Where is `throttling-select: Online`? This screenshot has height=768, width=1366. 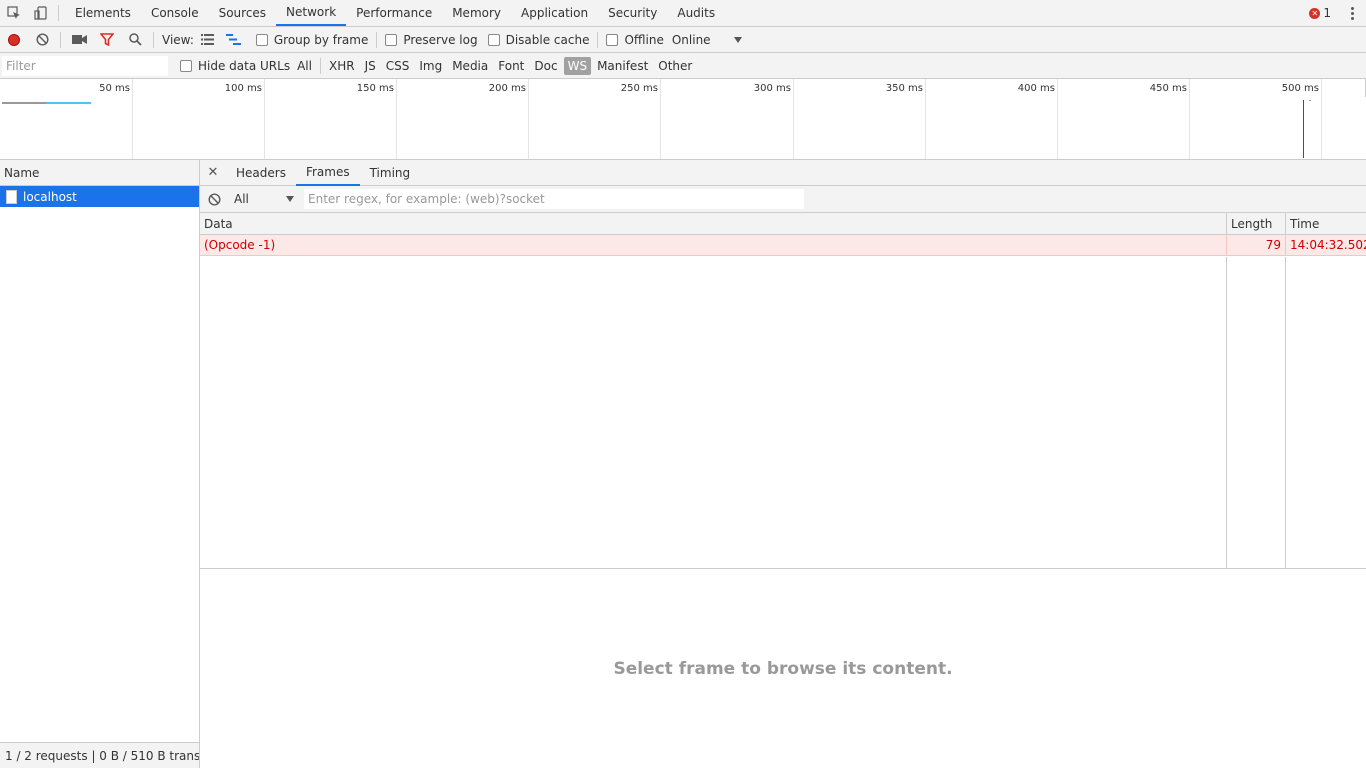 throttling-select: Online is located at coordinates (707, 40).